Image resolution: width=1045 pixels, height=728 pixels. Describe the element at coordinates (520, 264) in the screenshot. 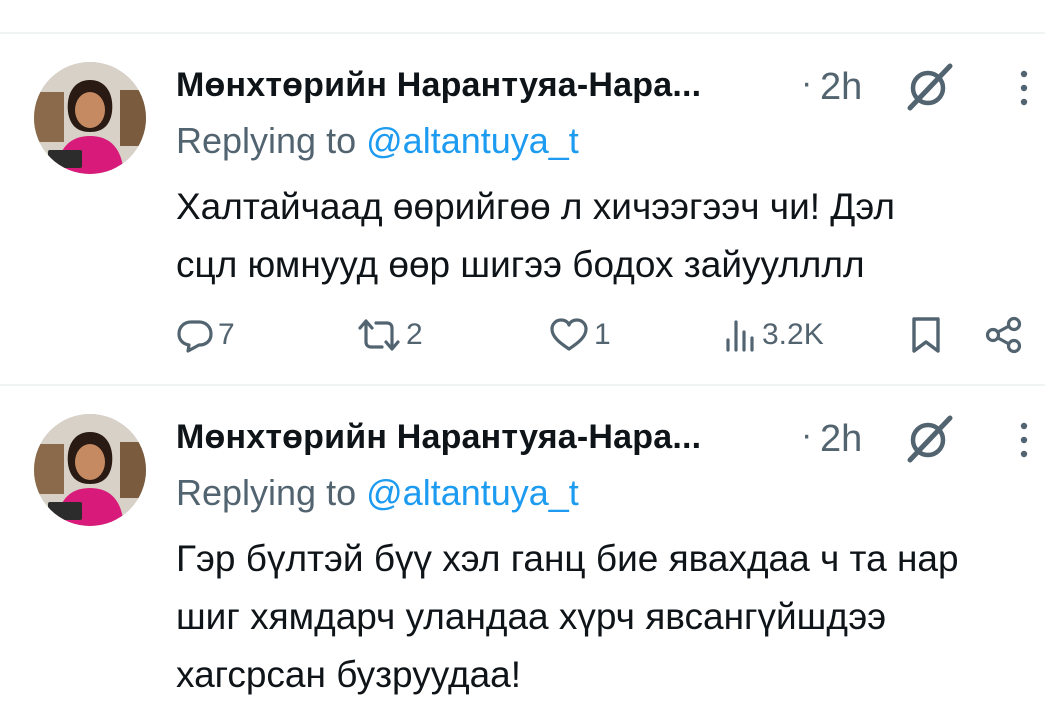

I see `tweet-text-line: сцл юмнууд өөр шигээ бодох зайуулллл` at that location.